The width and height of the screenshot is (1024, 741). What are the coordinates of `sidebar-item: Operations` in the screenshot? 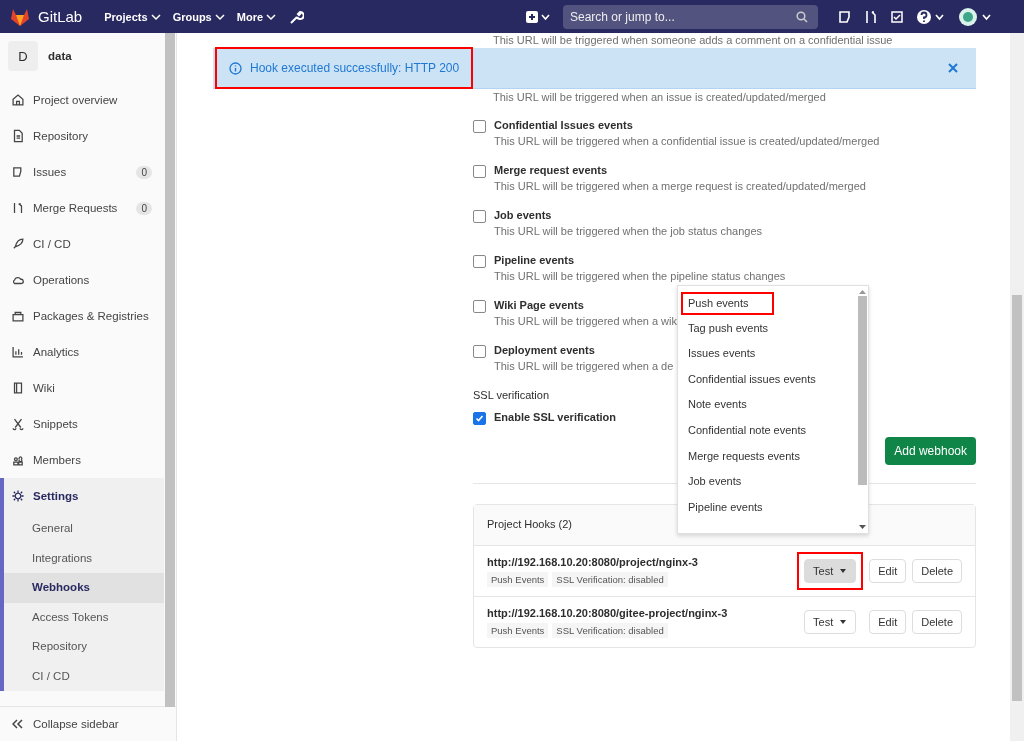 It's located at (82, 280).